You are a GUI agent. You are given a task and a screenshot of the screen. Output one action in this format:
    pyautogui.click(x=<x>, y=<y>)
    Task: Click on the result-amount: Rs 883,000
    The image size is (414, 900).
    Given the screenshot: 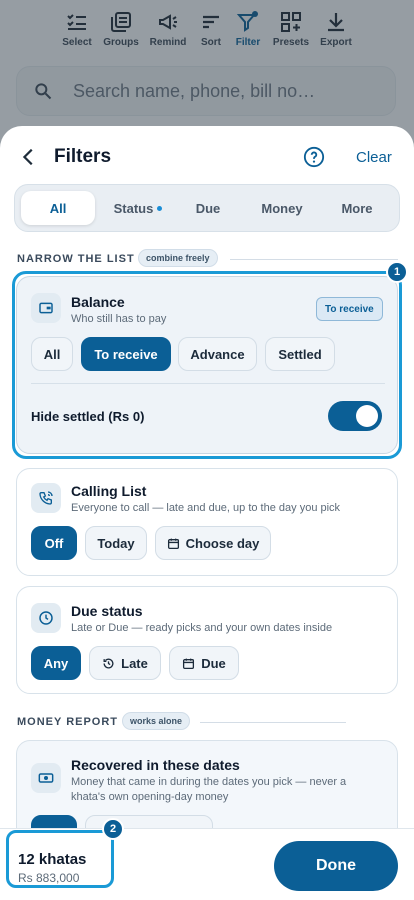 What is the action you would take?
    pyautogui.click(x=49, y=878)
    